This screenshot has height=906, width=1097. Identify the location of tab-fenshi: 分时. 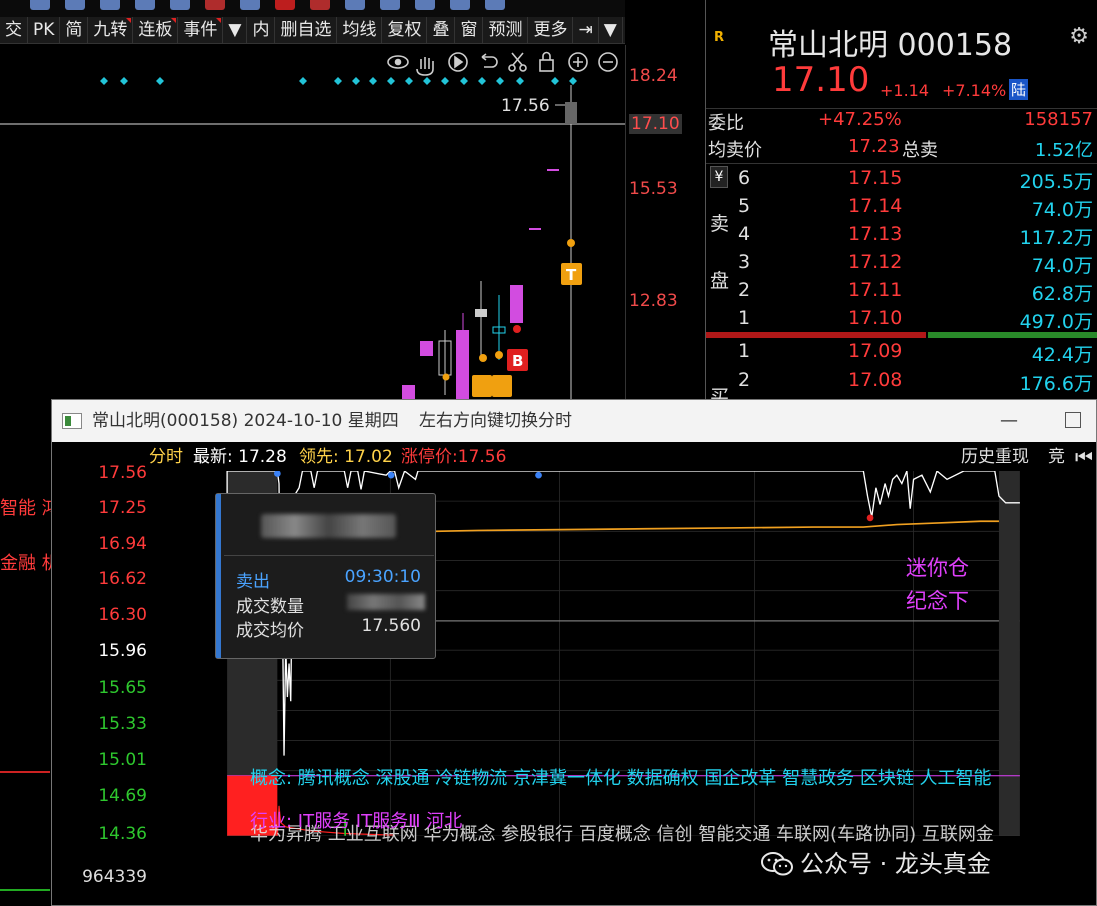
(166, 457).